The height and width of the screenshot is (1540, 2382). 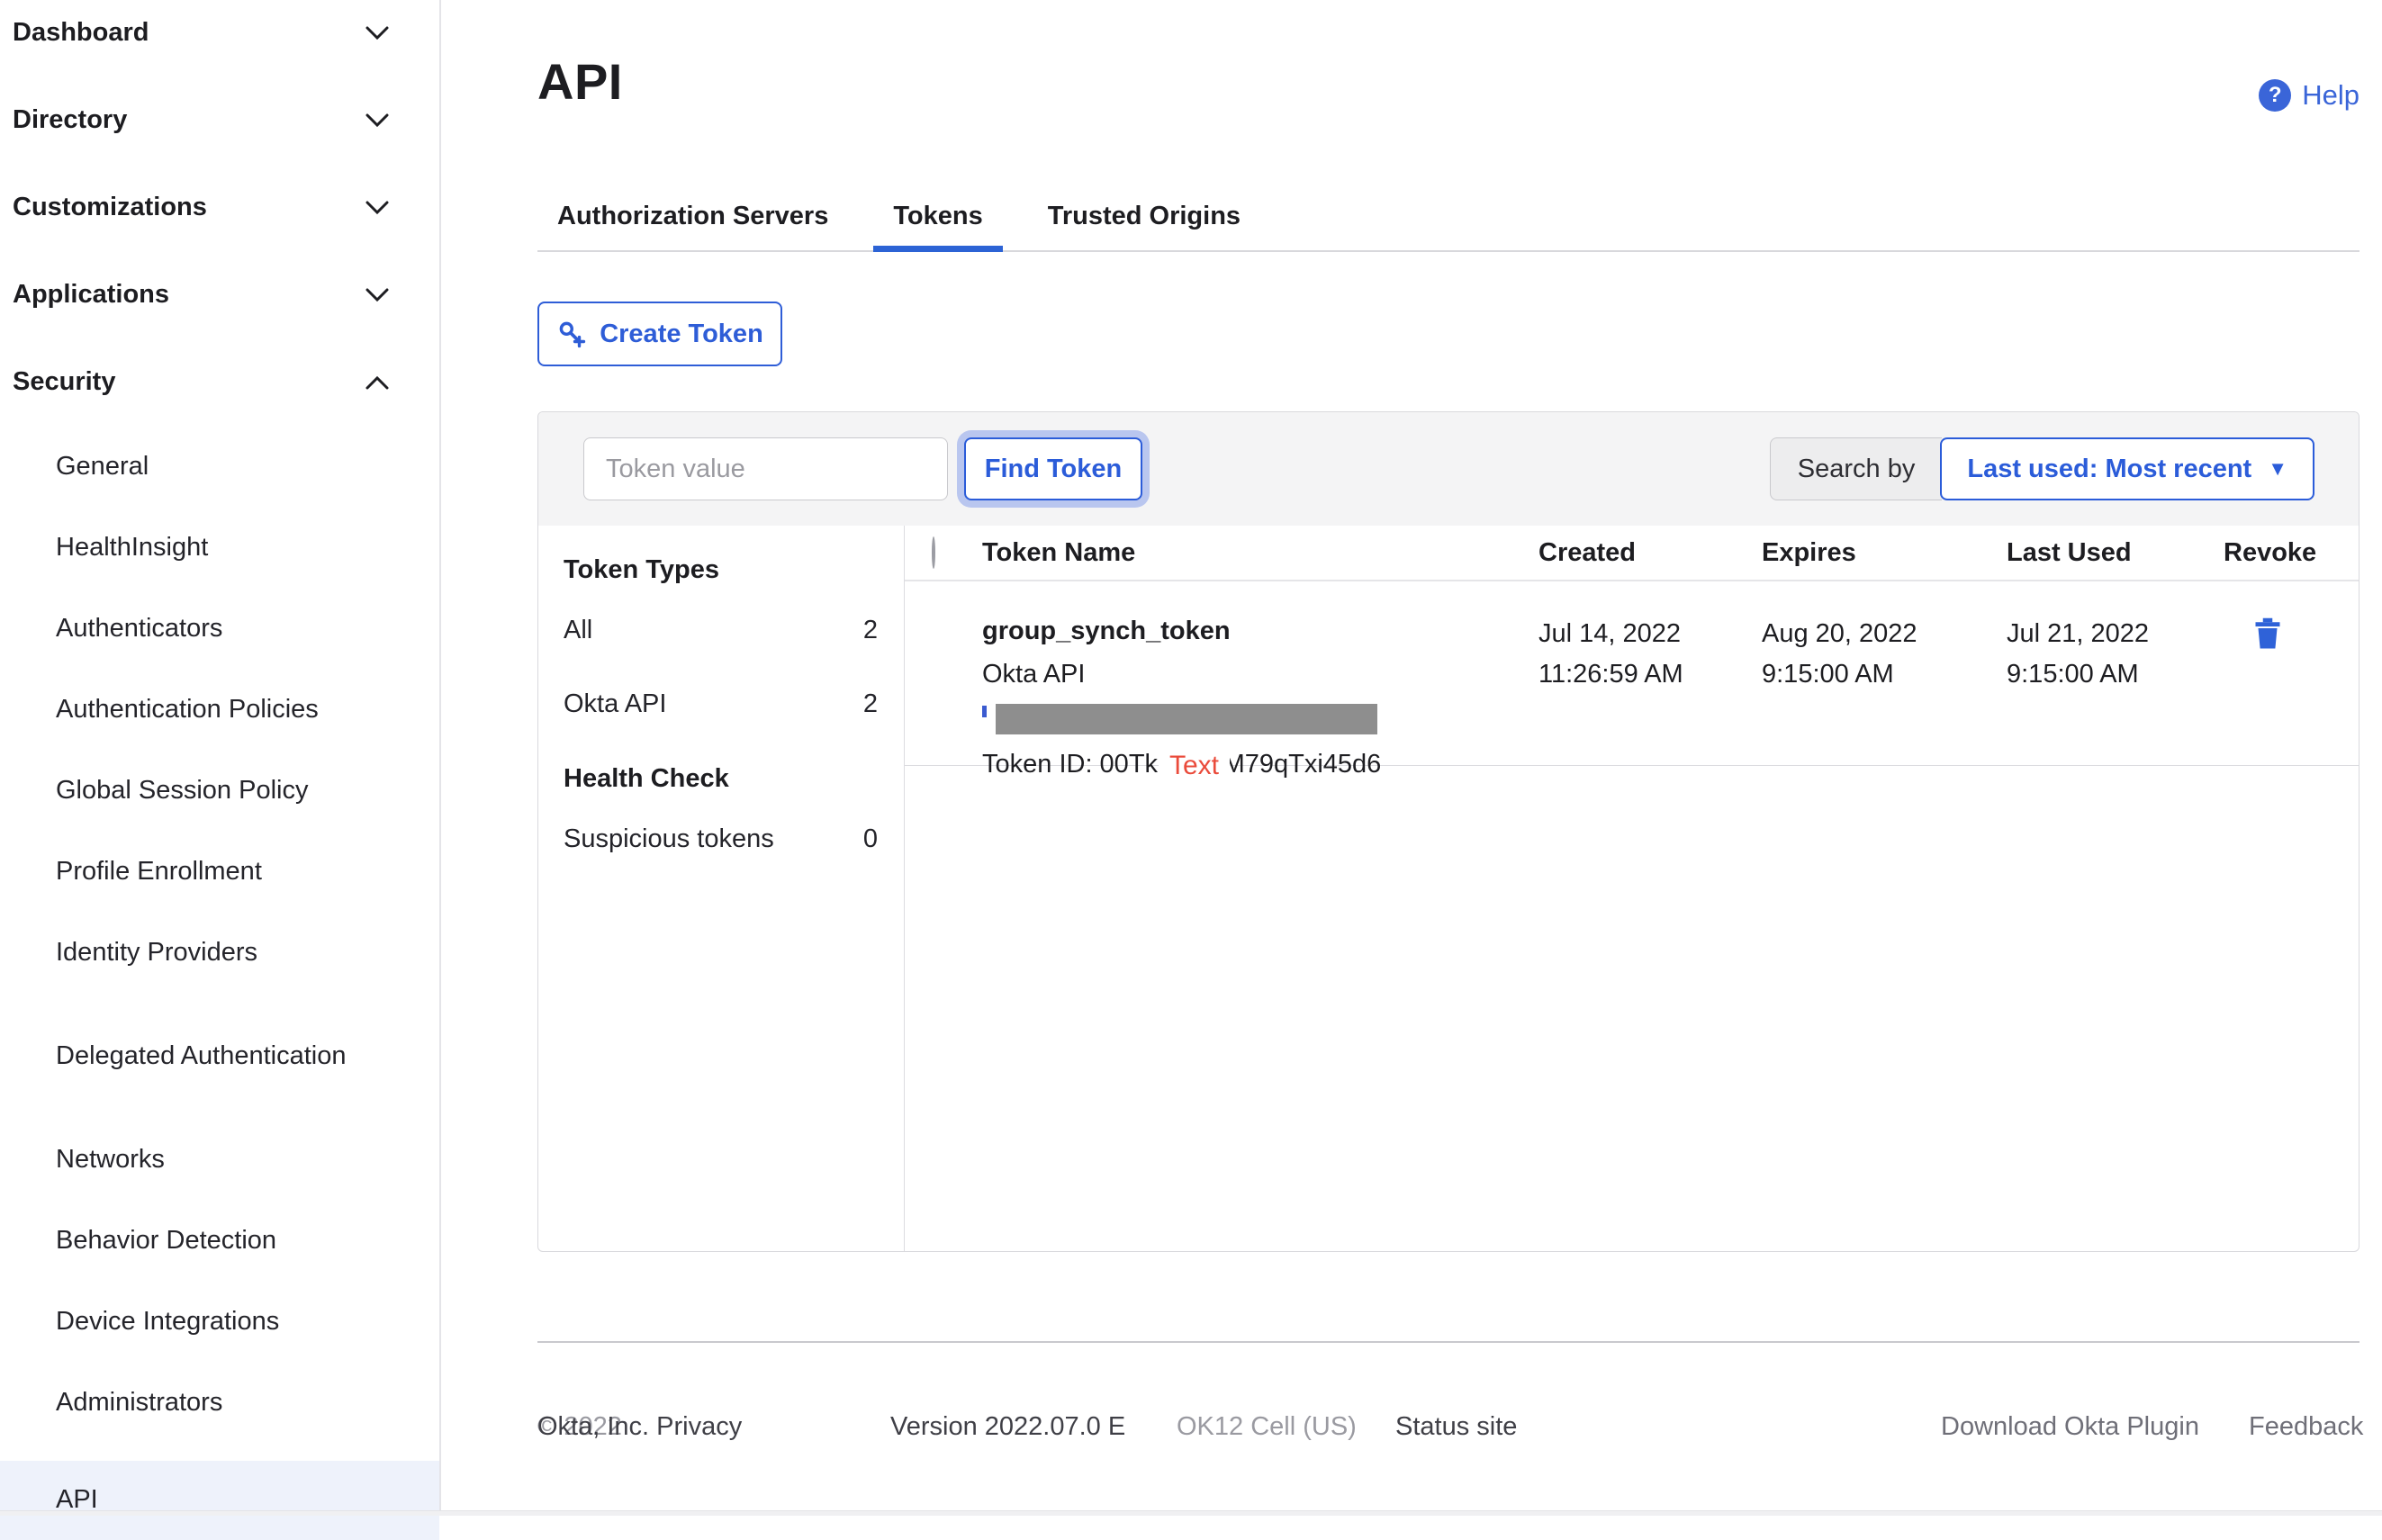 I want to click on status-site-link: Status site, so click(x=1456, y=1426).